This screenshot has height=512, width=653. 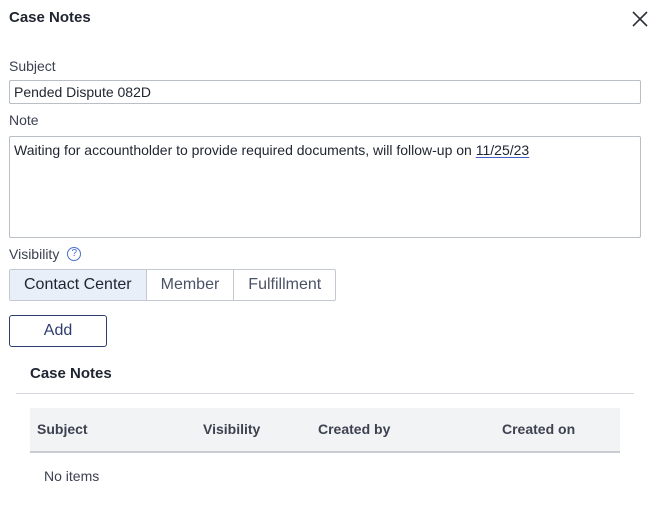 What do you see at coordinates (34, 254) in the screenshot?
I see `visibility-label: Visibility` at bounding box center [34, 254].